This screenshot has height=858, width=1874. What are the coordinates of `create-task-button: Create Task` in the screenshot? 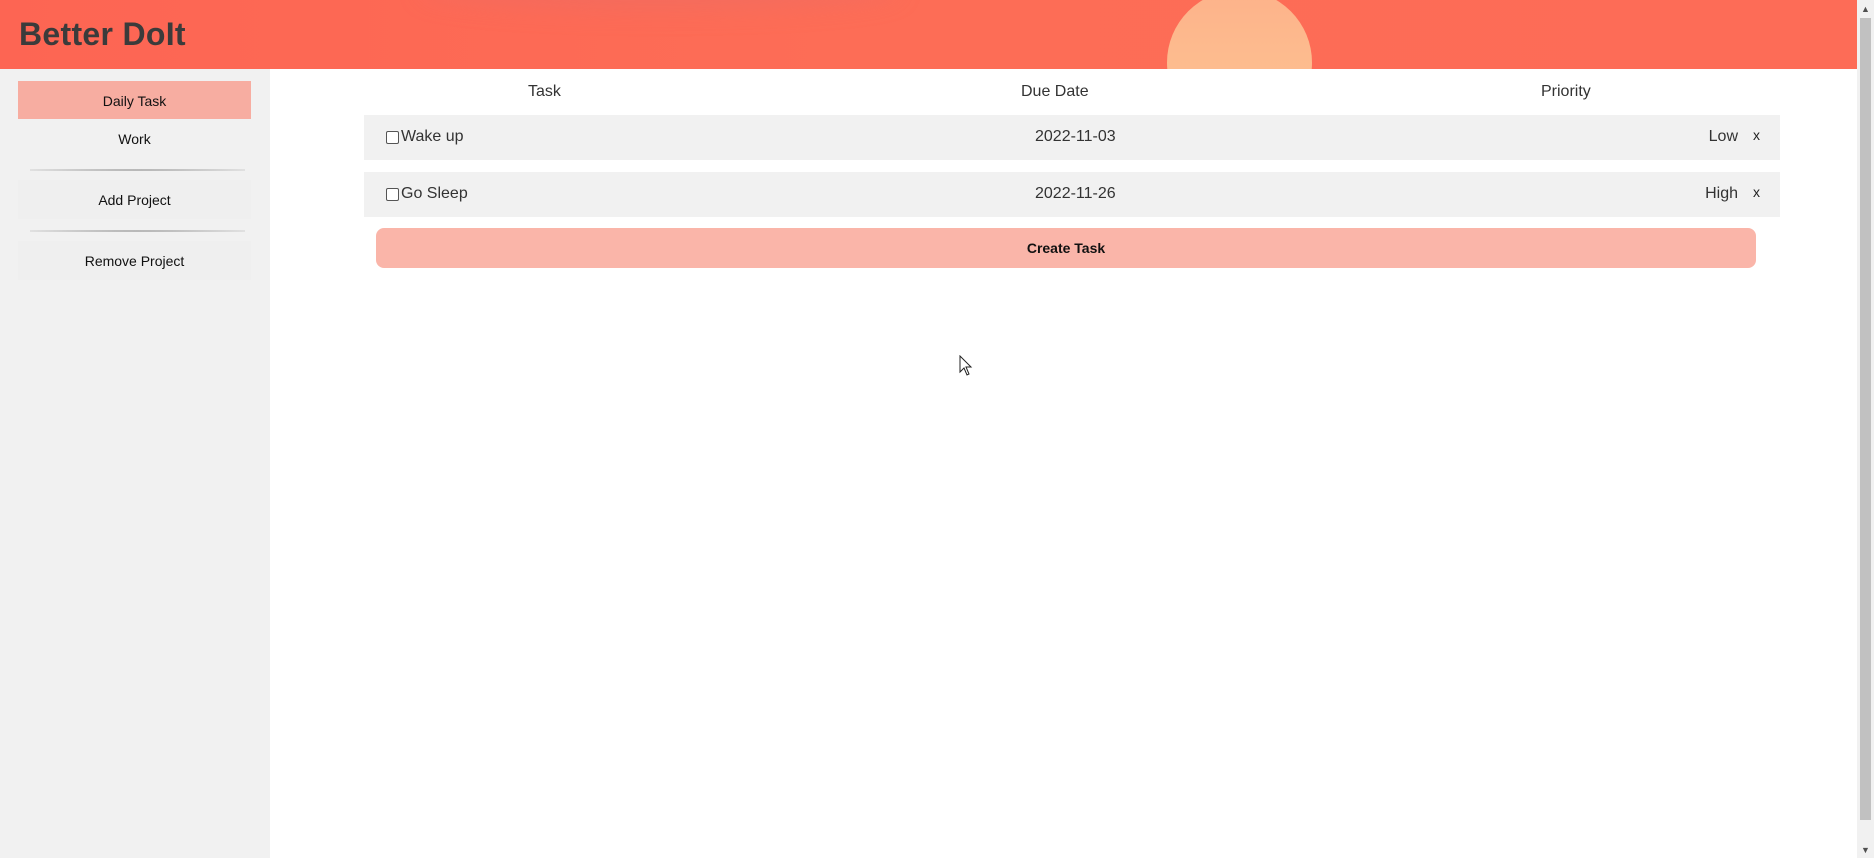 It's located at (1066, 248).